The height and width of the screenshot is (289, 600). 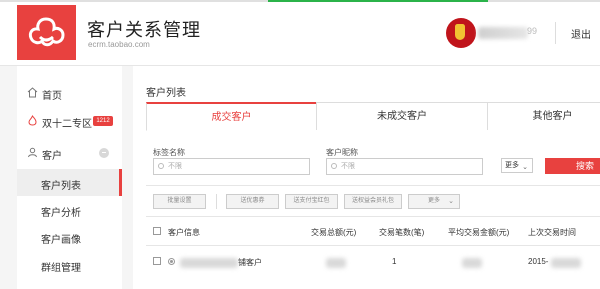 I want to click on nickname-placeholder: 不限, so click(x=348, y=166).